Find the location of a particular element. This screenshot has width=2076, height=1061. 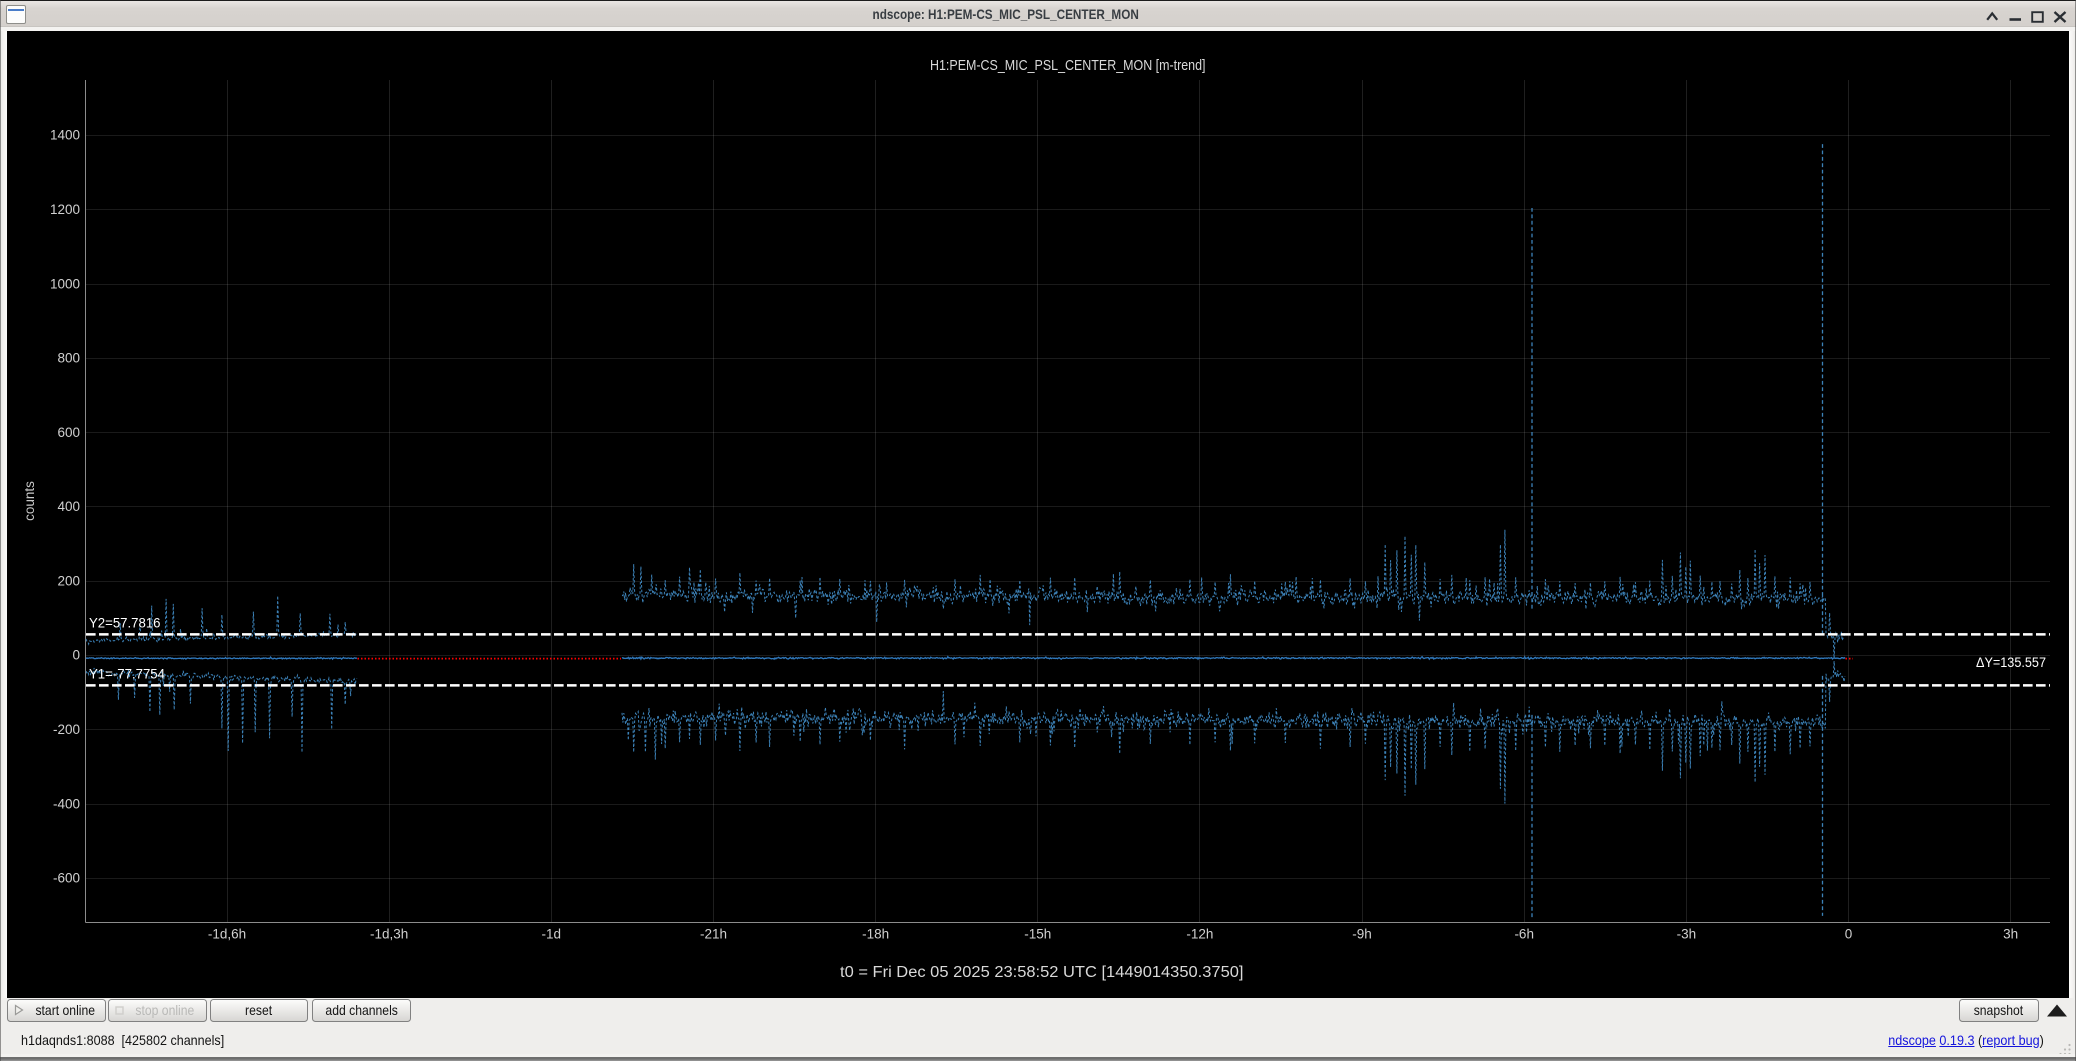

svg-text: -1d is located at coordinates (552, 934).